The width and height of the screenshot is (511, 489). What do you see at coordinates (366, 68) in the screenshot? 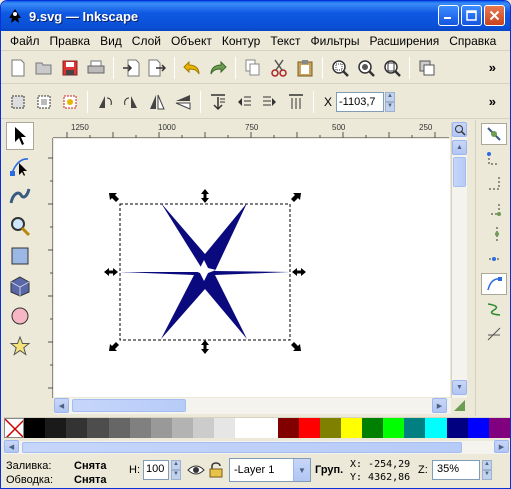
I see `zoom-drawing-button` at bounding box center [366, 68].